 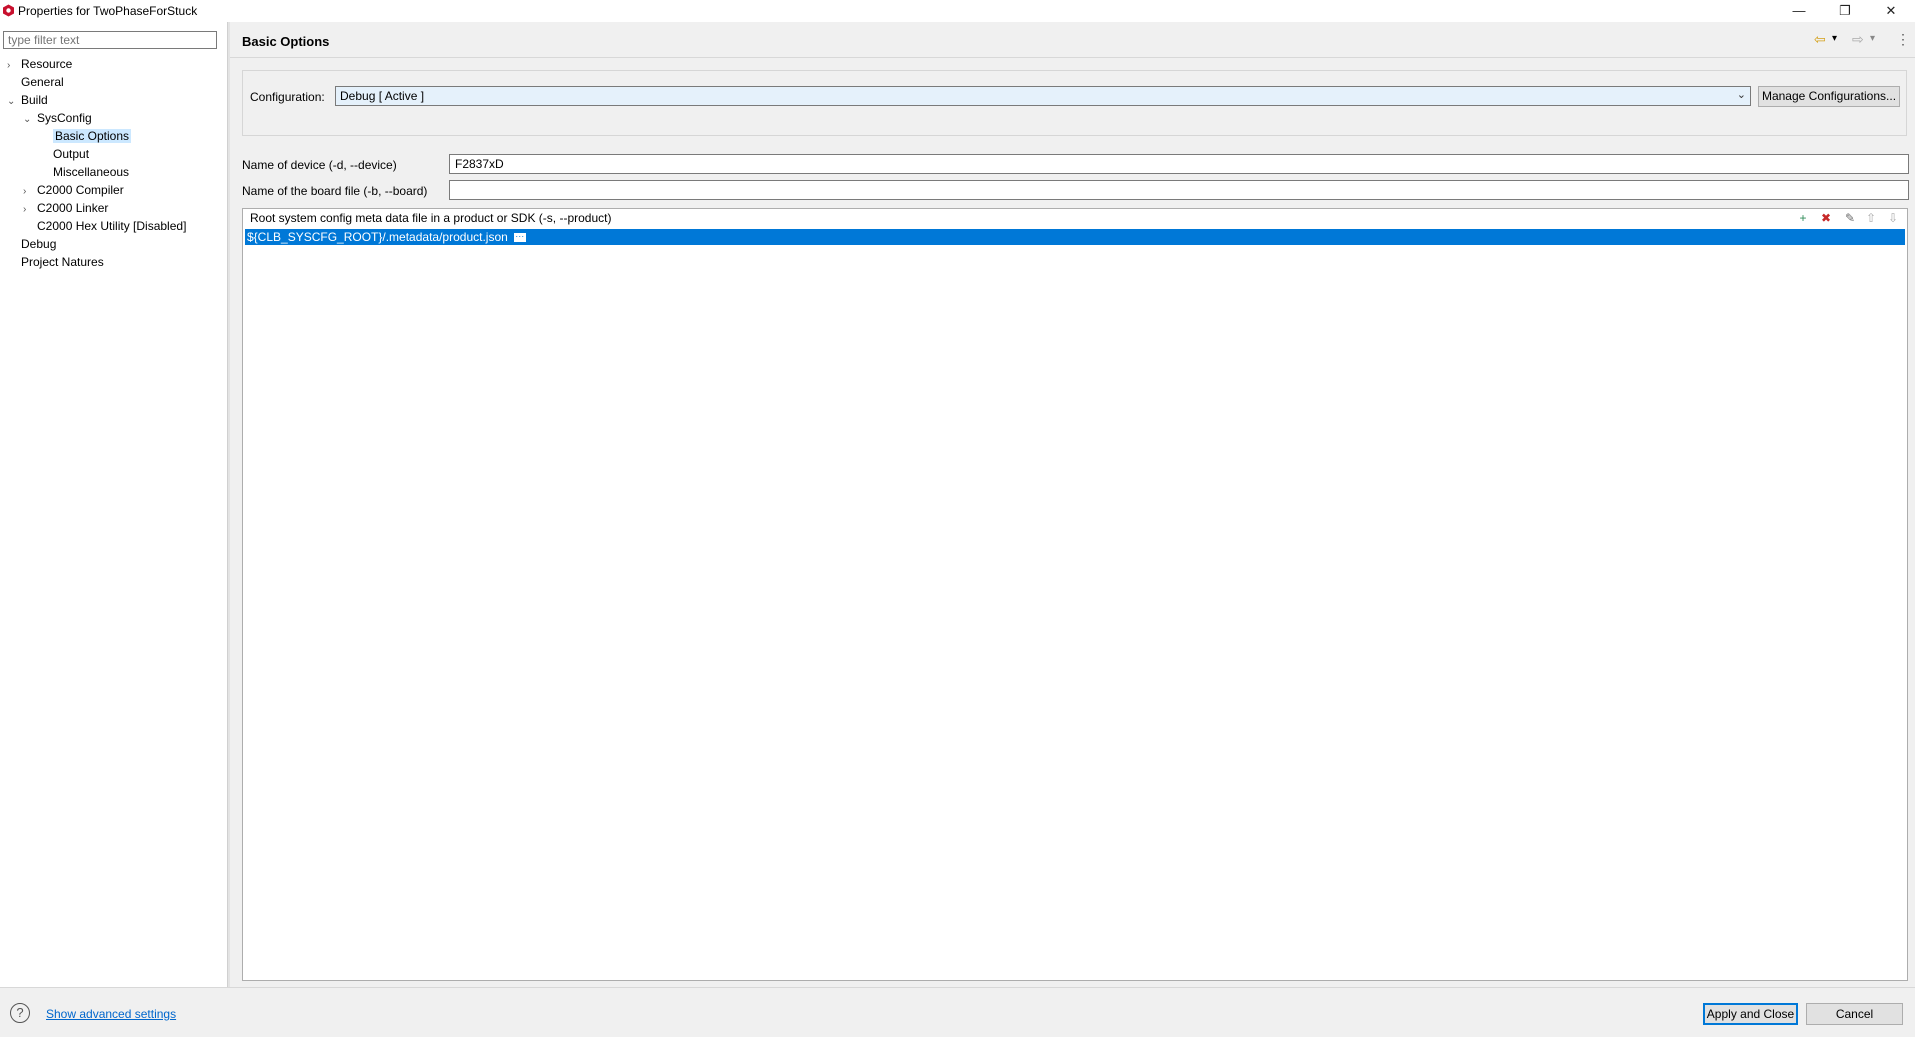 What do you see at coordinates (65, 208) in the screenshot?
I see `tree-item-c2000-linker: › C2000 Linker` at bounding box center [65, 208].